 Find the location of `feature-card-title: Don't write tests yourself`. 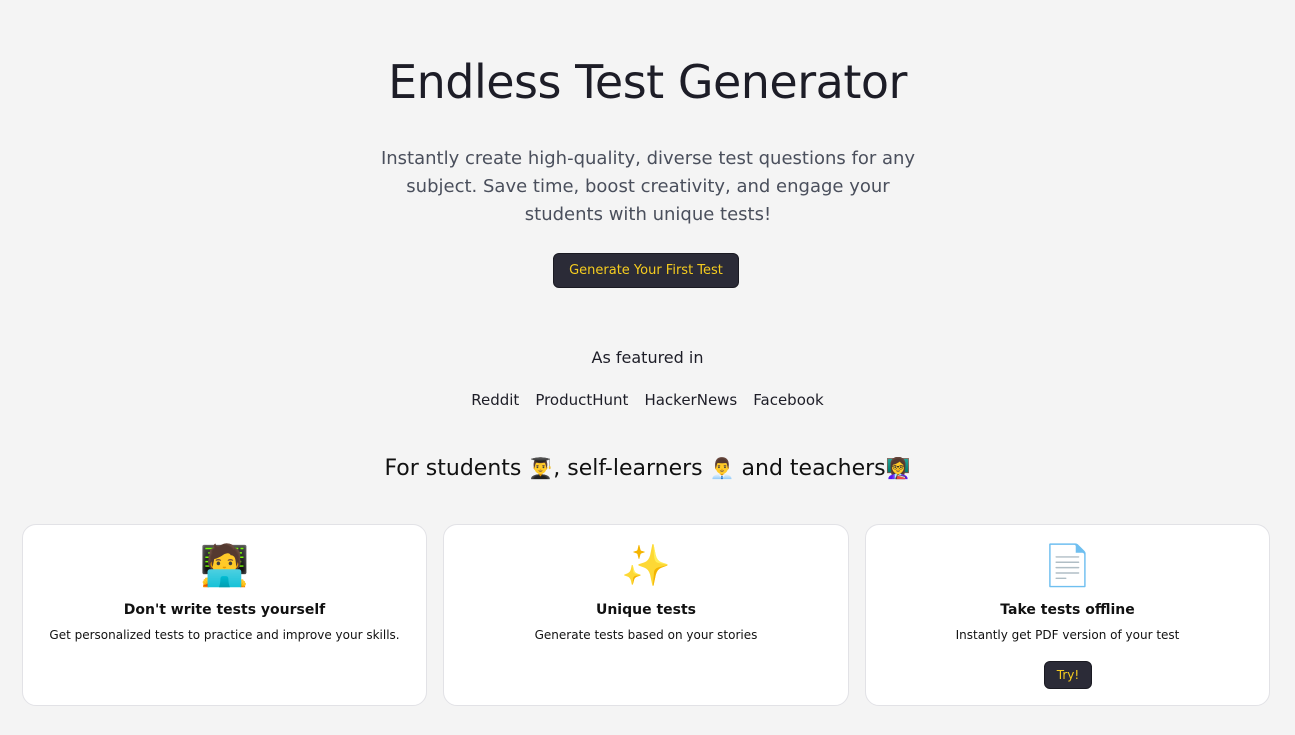

feature-card-title: Don't write tests yourself is located at coordinates (224, 610).